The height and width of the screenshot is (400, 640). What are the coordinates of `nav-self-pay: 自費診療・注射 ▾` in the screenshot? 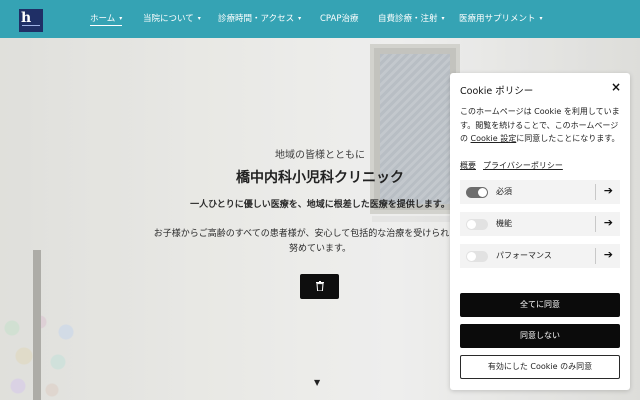 It's located at (411, 19).